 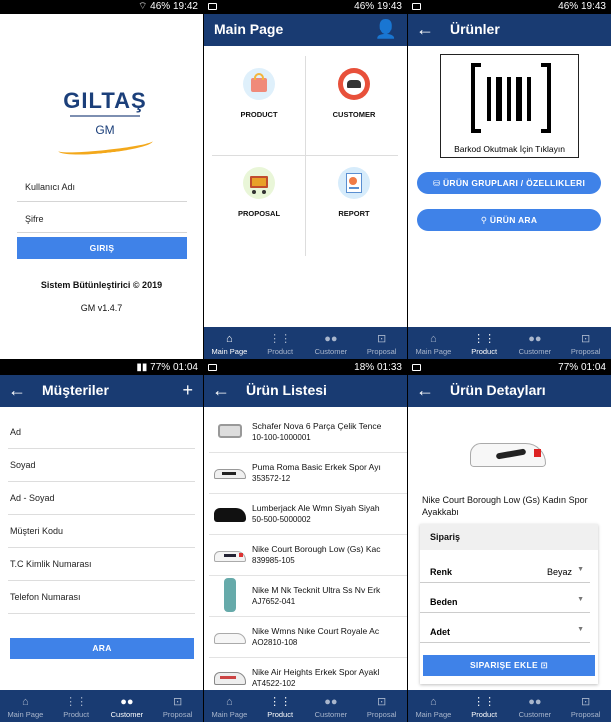 I want to click on page-title: Ürün Detayları, so click(x=498, y=390).